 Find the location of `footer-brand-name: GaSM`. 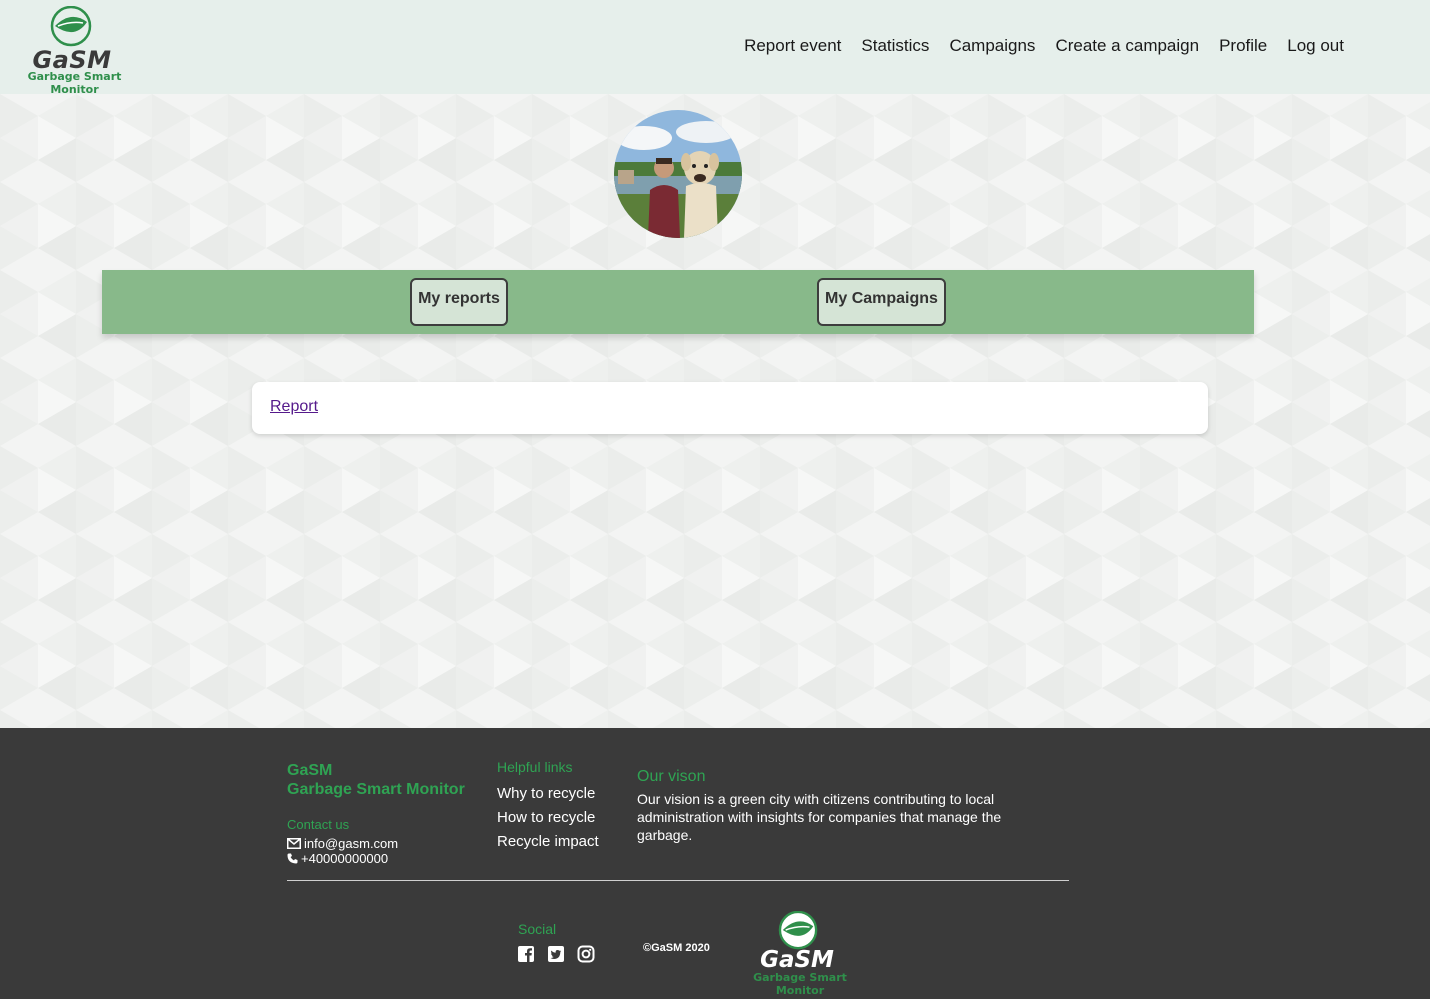

footer-brand-name: GaSM is located at coordinates (310, 770).